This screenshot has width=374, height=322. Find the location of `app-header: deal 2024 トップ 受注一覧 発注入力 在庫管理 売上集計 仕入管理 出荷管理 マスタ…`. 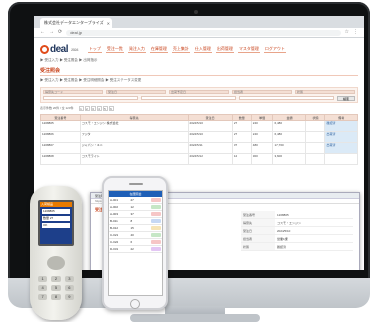

app-header: deal 2024 トップ 受注一覧 発注入力 在庫管理 売上集計 仕入管理 出荷管理 マスタ… is located at coordinates (199, 49).